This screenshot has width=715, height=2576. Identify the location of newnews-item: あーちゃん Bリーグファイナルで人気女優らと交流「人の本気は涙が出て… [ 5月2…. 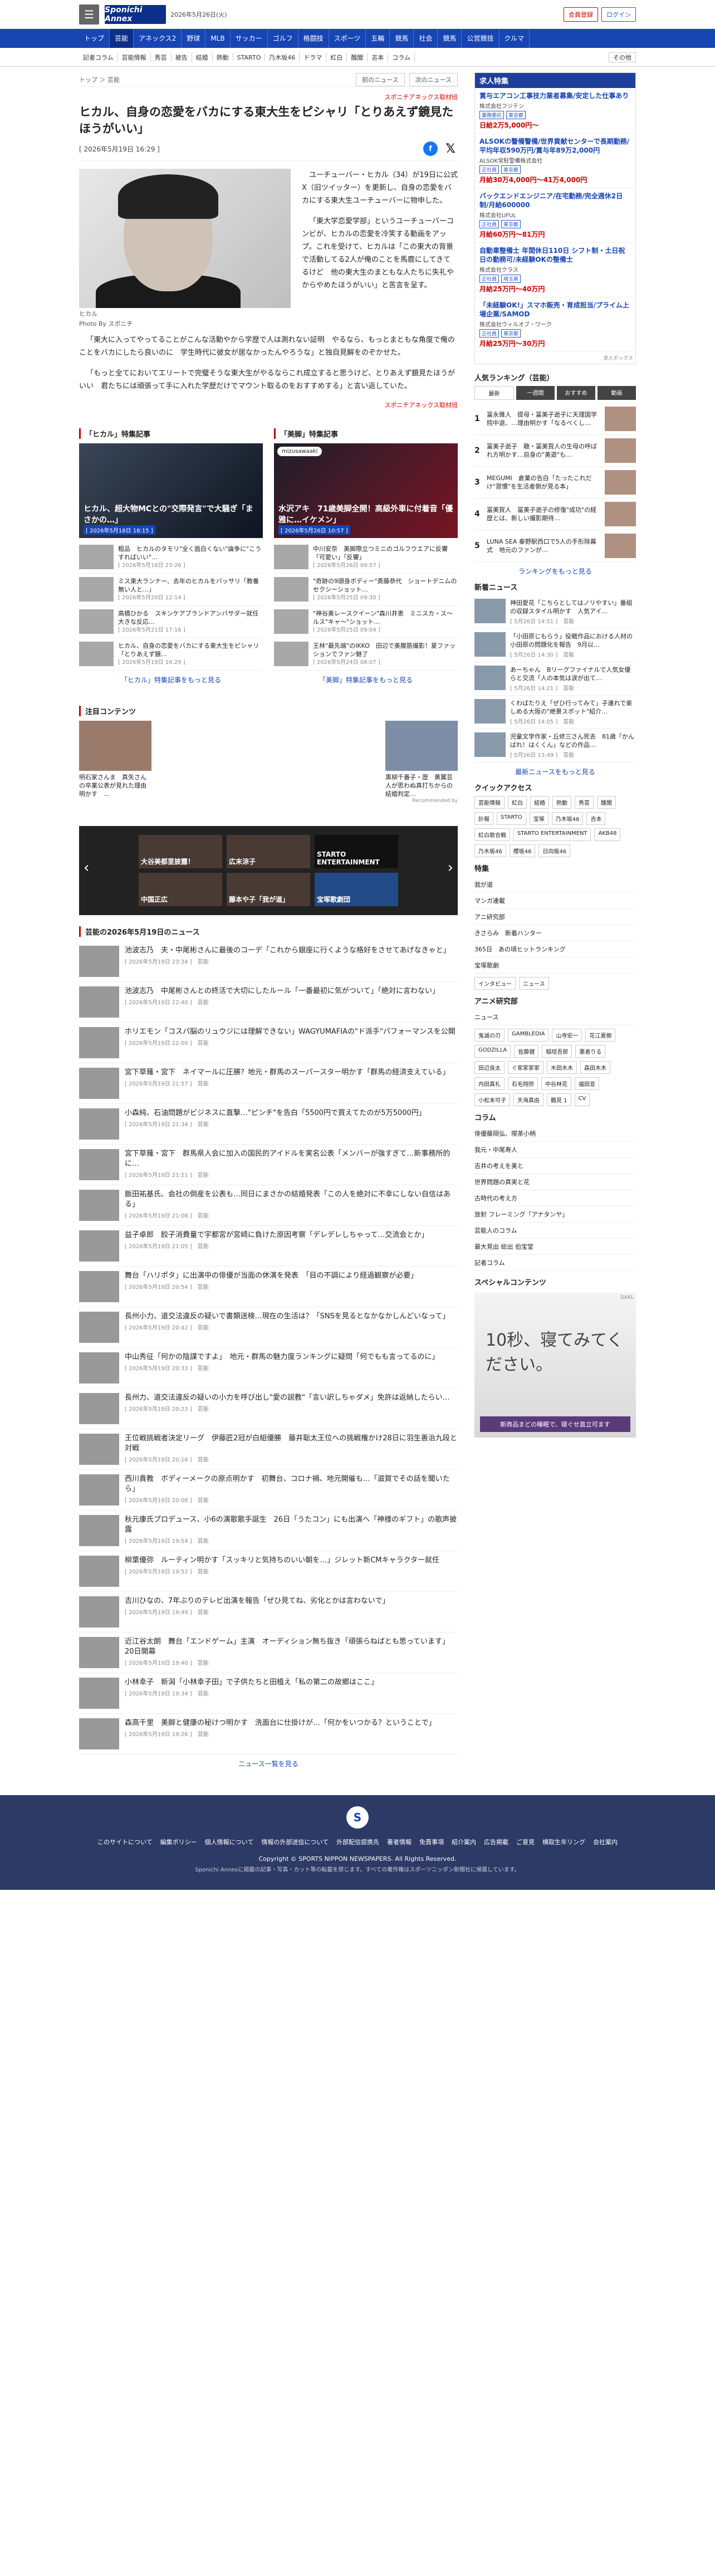
(555, 679).